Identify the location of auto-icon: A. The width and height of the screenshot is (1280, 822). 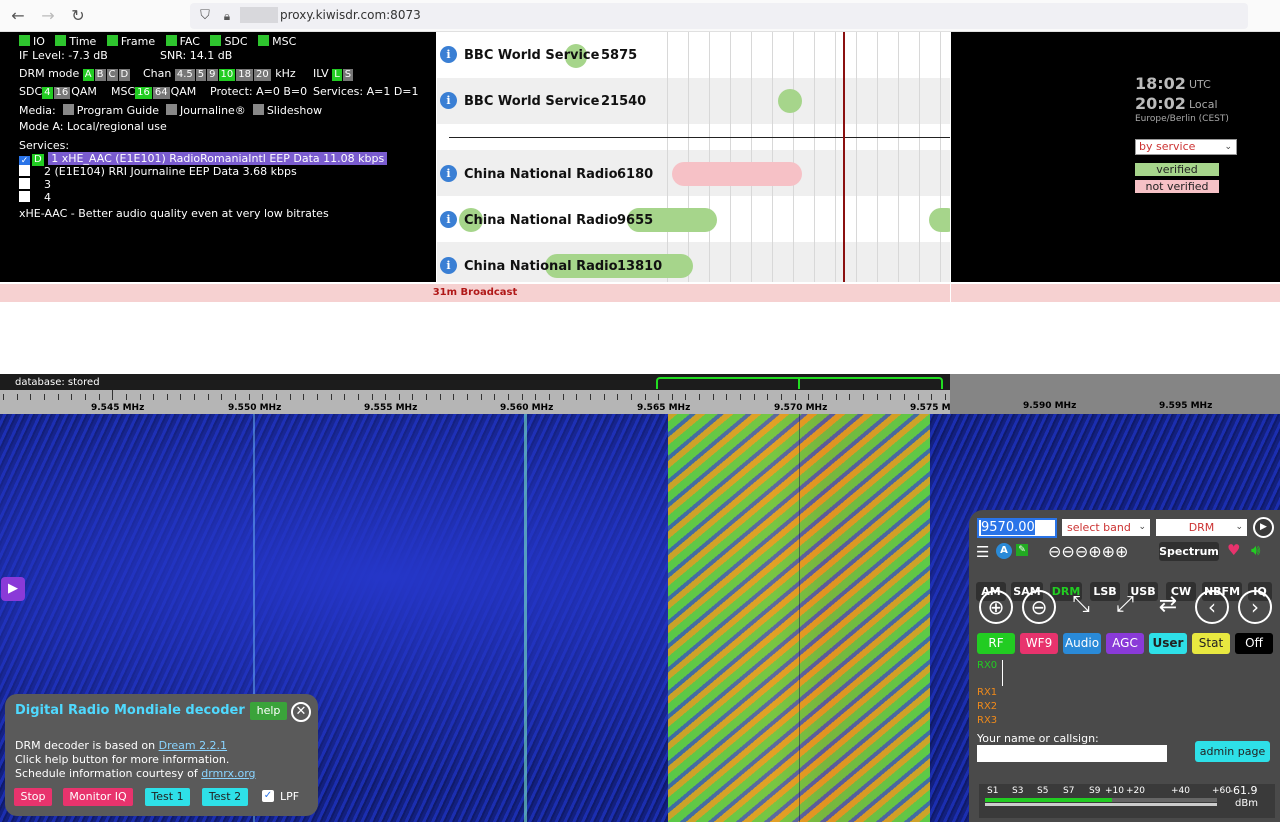
(1004, 551).